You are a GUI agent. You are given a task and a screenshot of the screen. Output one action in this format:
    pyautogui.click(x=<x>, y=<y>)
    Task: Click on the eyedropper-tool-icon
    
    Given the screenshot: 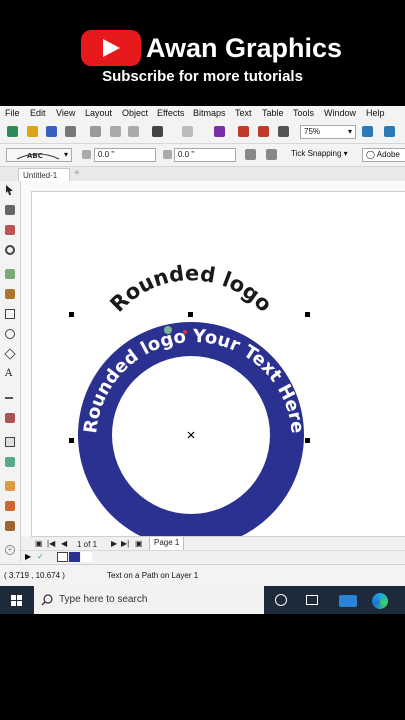 What is the action you would take?
    pyautogui.click(x=10, y=486)
    